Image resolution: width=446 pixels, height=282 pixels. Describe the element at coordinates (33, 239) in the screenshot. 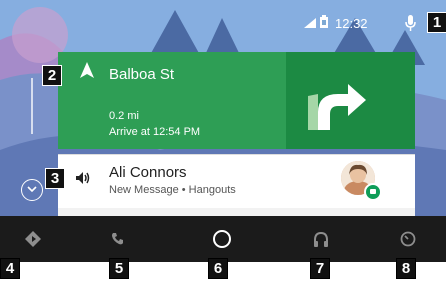

I see `navigation-icon` at that location.